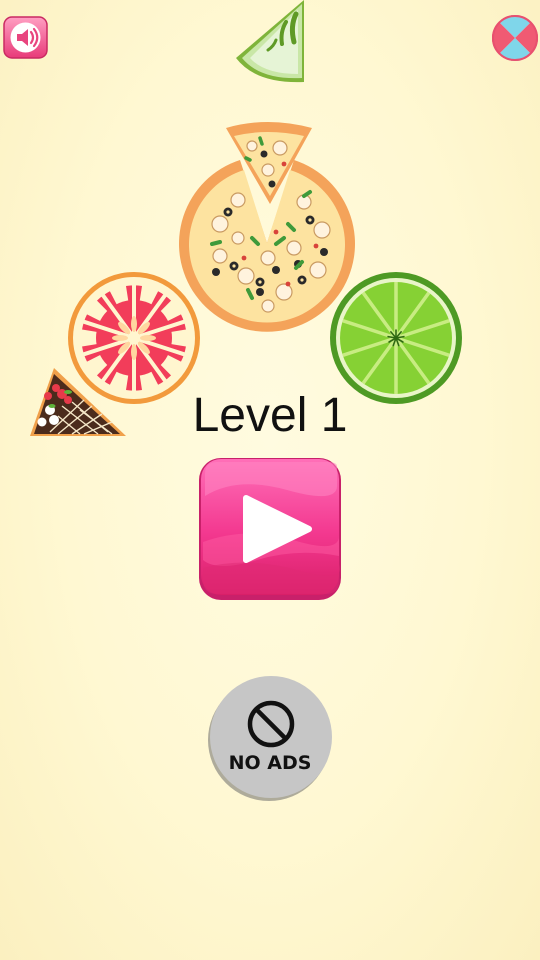 Image resolution: width=540 pixels, height=960 pixels. I want to click on lime-wedge-decoration, so click(270, 41).